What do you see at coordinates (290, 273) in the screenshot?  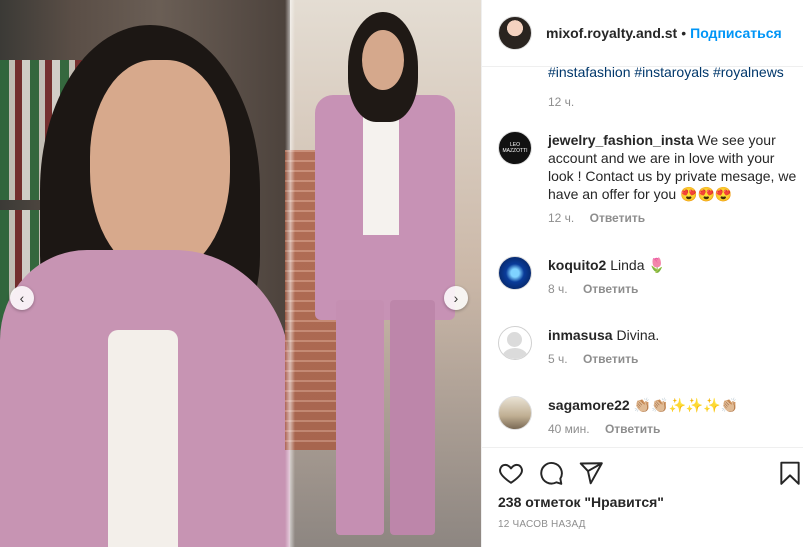 I see `collage-divider` at bounding box center [290, 273].